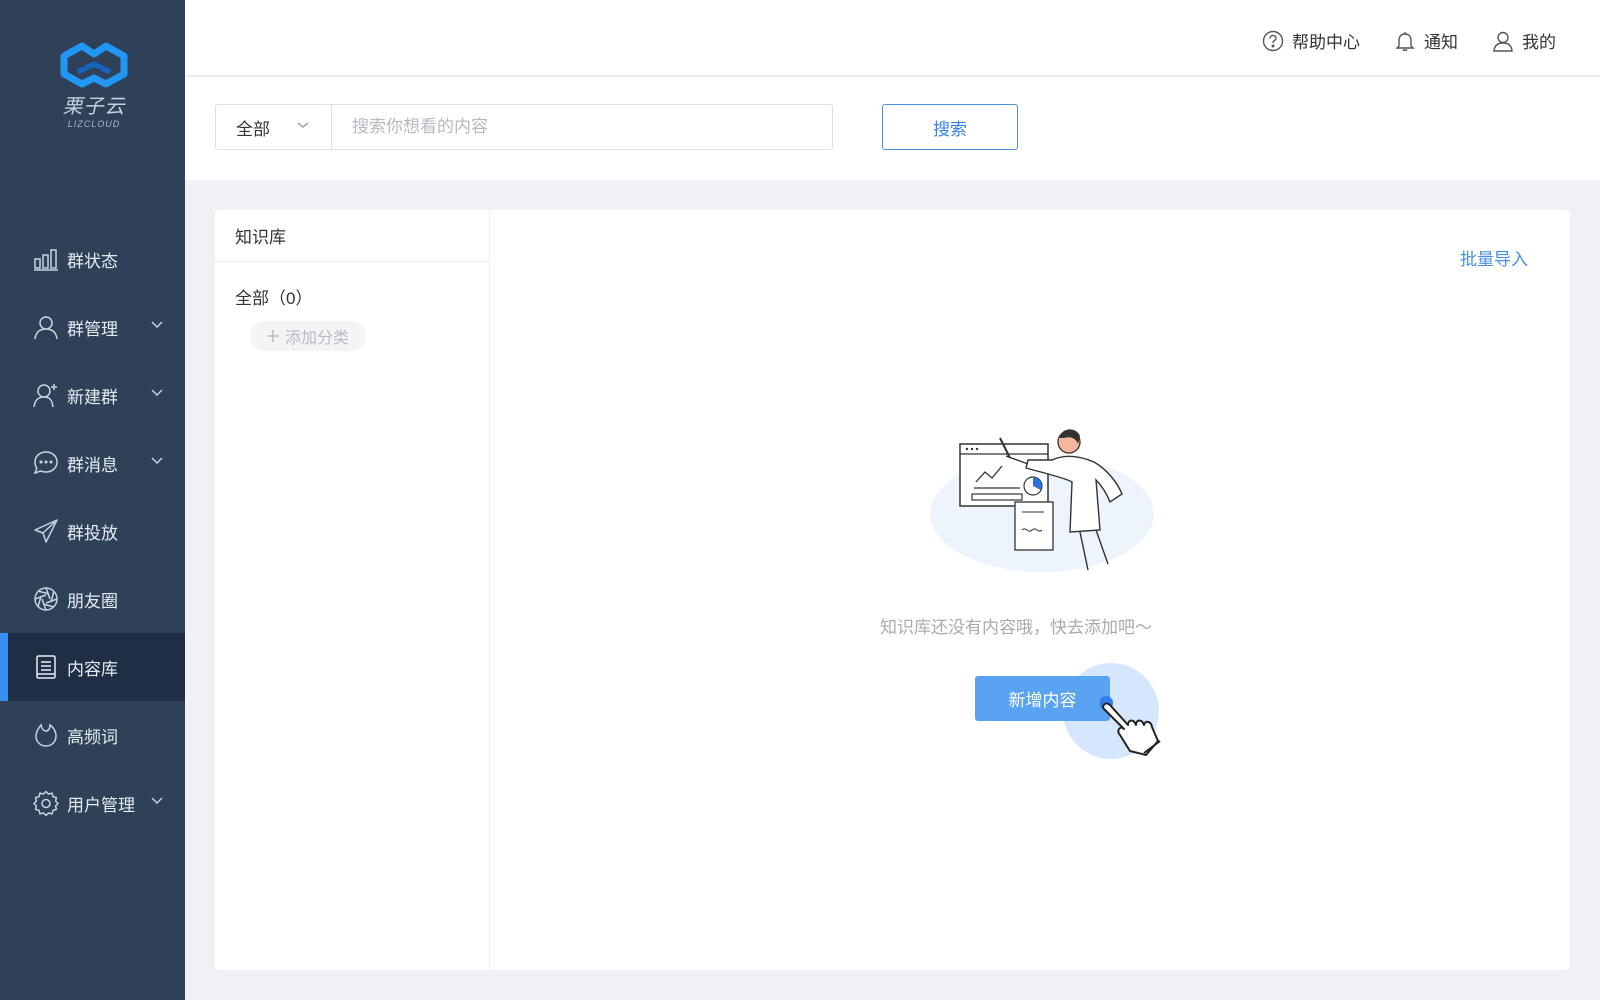 The width and height of the screenshot is (1600, 1000). What do you see at coordinates (892, 38) in the screenshot?
I see `top-bar: 帮助中心 通知 我的` at bounding box center [892, 38].